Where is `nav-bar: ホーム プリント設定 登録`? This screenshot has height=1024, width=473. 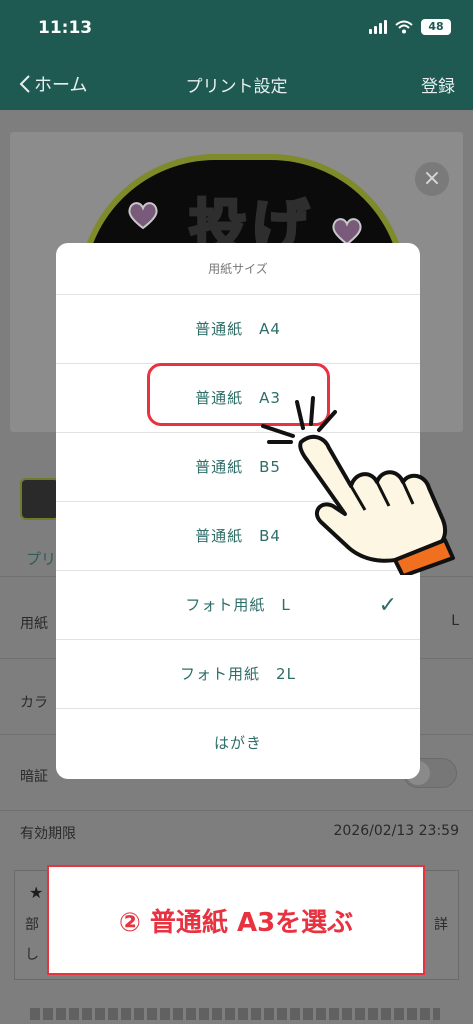
nav-bar: ホーム プリント設定 登録 is located at coordinates (236, 83).